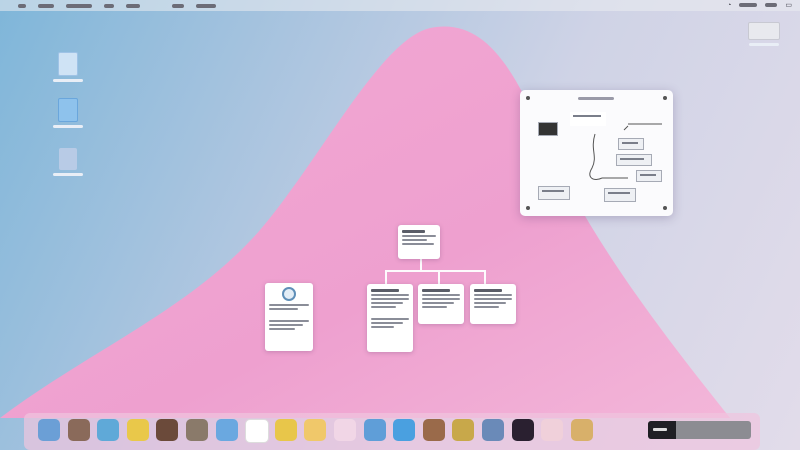 The height and width of the screenshot is (450, 800). What do you see at coordinates (771, 5) in the screenshot?
I see `battery-icon` at bounding box center [771, 5].